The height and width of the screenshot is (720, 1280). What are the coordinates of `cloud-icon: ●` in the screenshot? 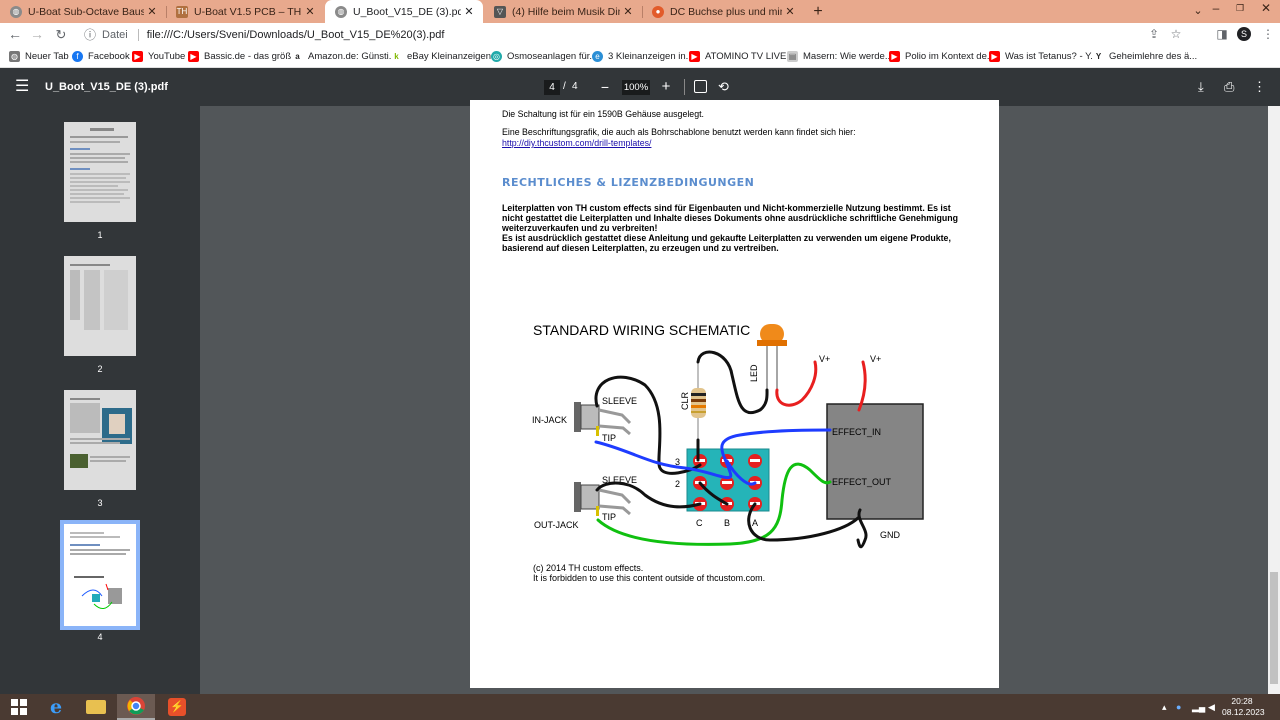 It's located at (1178, 707).